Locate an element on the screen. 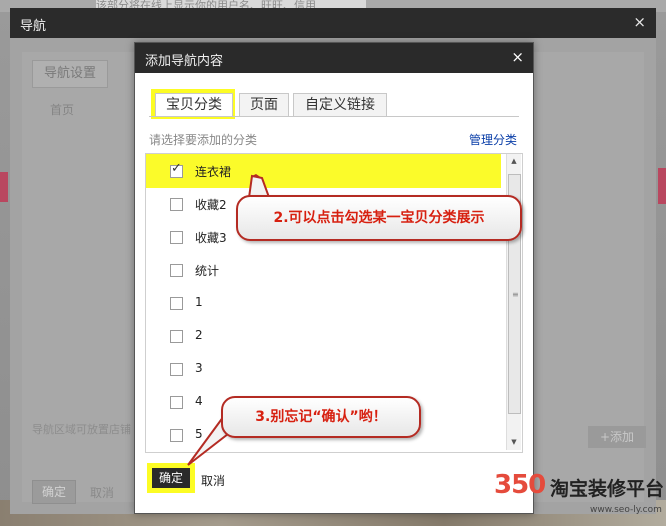  add-button: +添加 is located at coordinates (617, 437).